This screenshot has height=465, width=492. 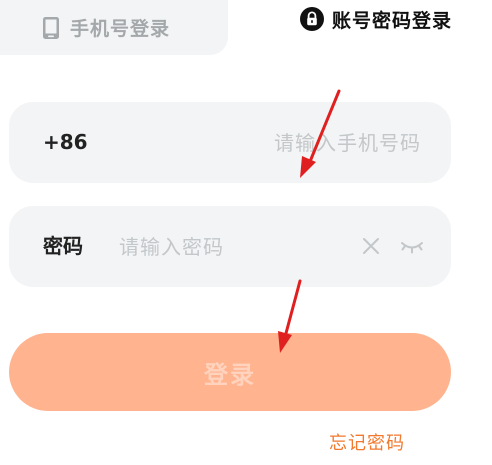 What do you see at coordinates (120, 29) in the screenshot?
I see `tab-phone-login-label: 手机号登录` at bounding box center [120, 29].